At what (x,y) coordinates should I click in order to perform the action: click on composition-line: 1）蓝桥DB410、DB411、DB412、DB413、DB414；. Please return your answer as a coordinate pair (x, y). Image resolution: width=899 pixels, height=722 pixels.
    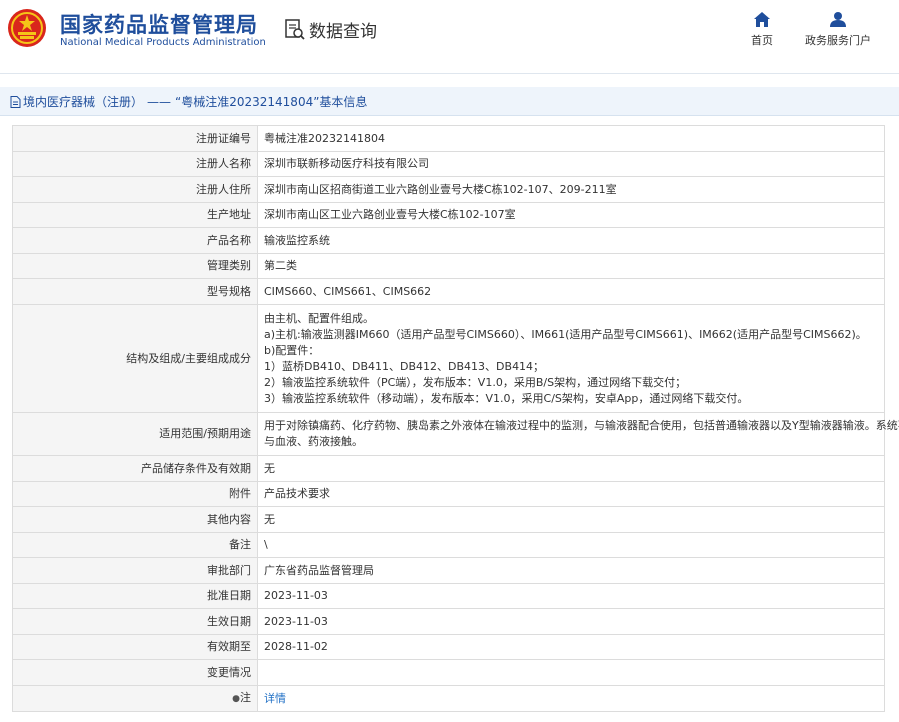
    Looking at the image, I should click on (404, 366).